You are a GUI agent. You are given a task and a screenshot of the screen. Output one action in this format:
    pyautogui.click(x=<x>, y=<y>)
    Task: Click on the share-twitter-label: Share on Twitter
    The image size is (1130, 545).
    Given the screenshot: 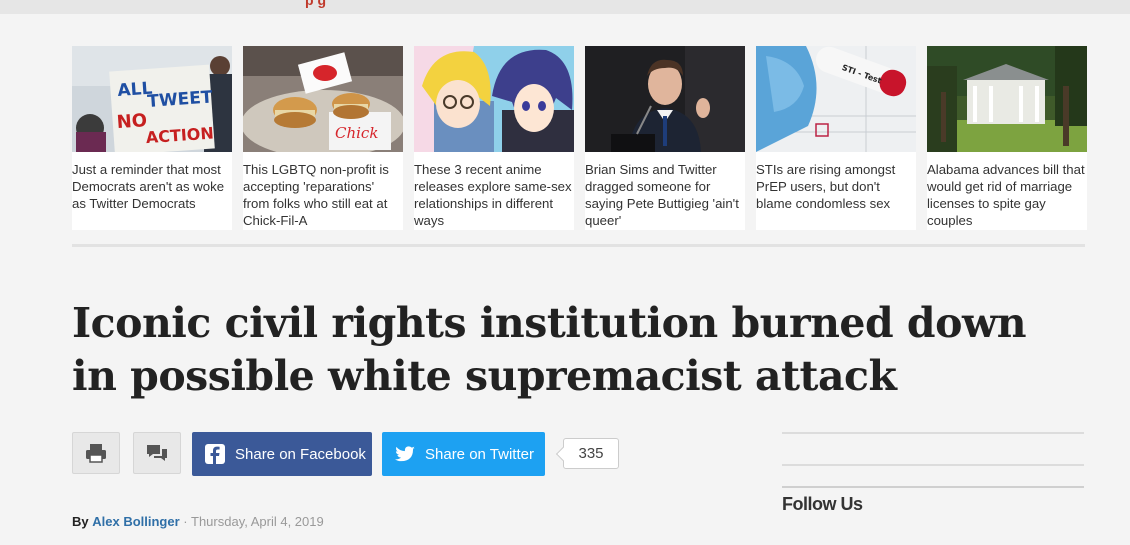 What is the action you would take?
    pyautogui.click(x=479, y=454)
    